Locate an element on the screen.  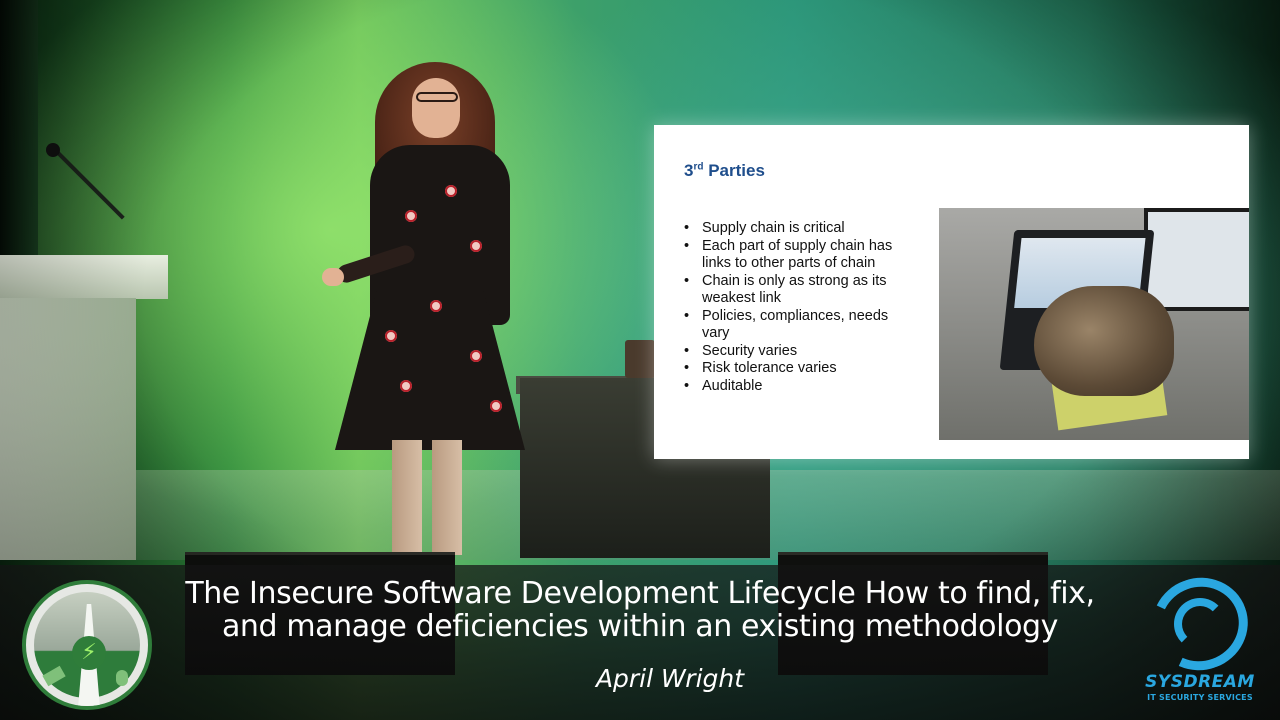
conference-badge-logo: ⚡ is located at coordinates (87, 645).